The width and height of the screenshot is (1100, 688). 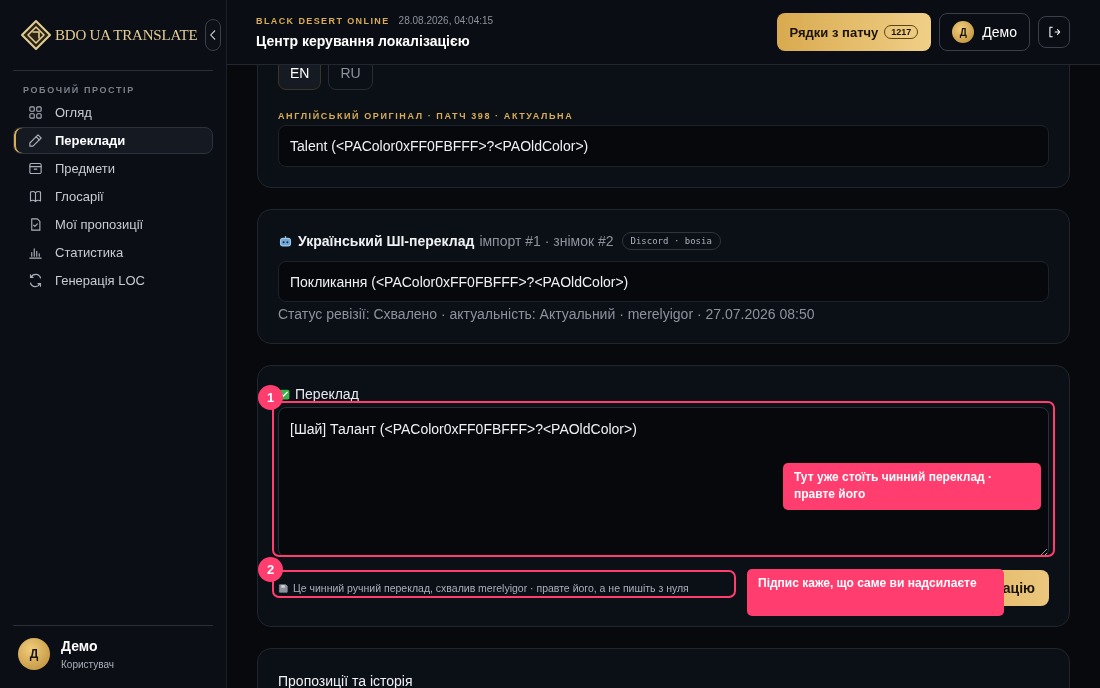 I want to click on logout-icon, so click(x=1054, y=32).